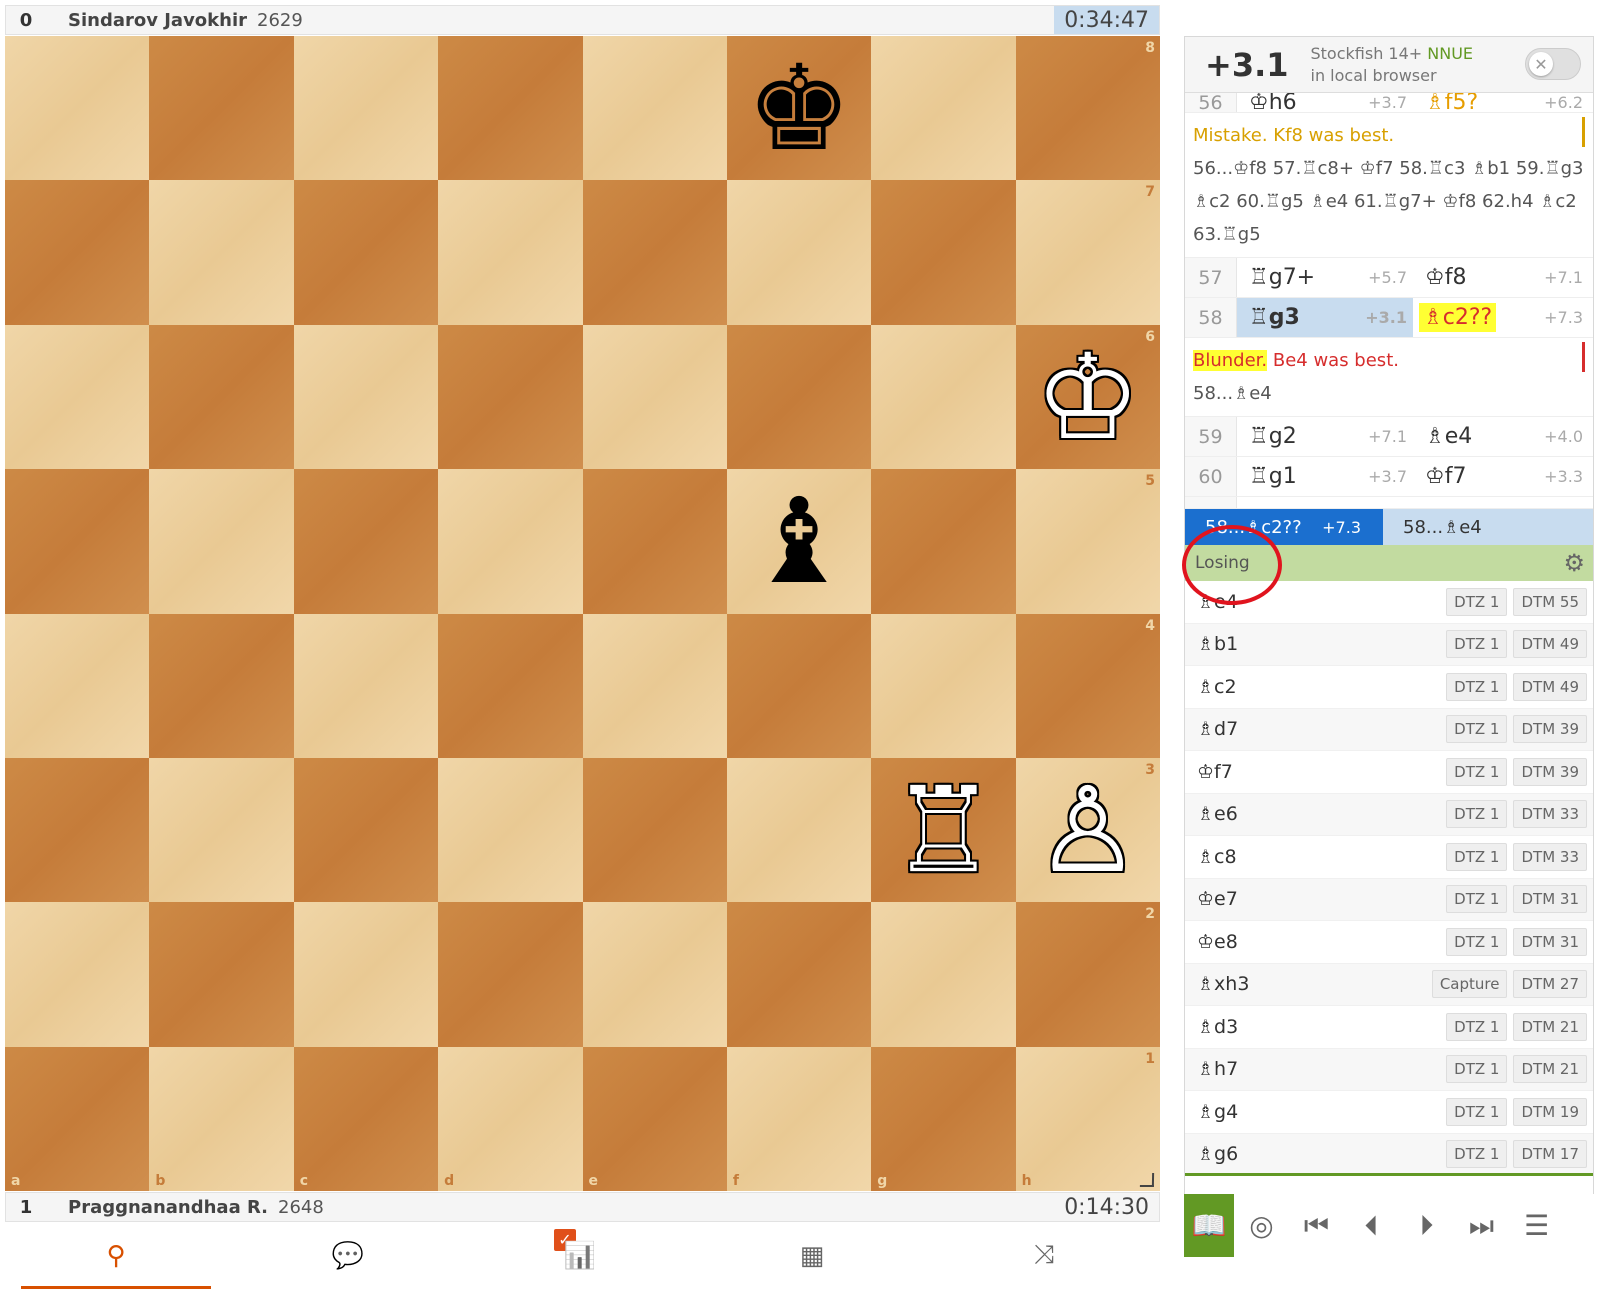 The image size is (1600, 1289). What do you see at coordinates (157, 20) in the screenshot?
I see `top-player-name: Sindarov Javokhir` at bounding box center [157, 20].